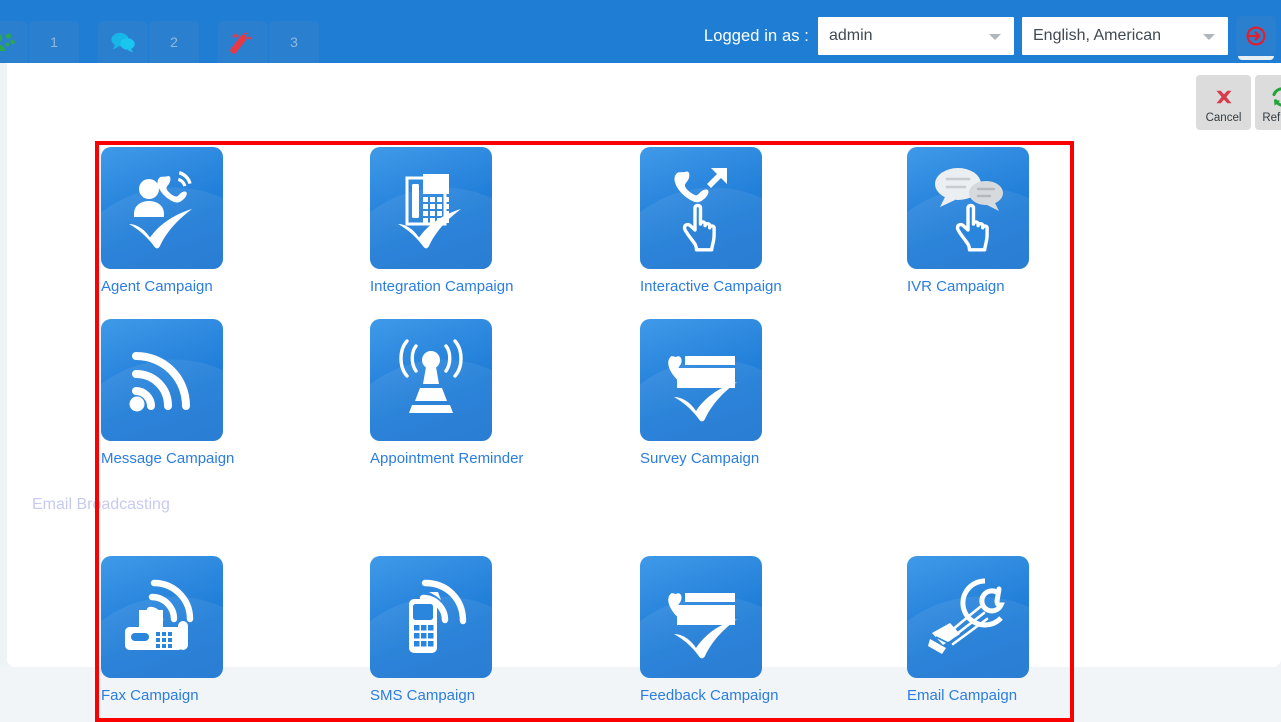 The width and height of the screenshot is (1281, 722). I want to click on campaign-tile-label: Message Campaign, so click(181, 459).